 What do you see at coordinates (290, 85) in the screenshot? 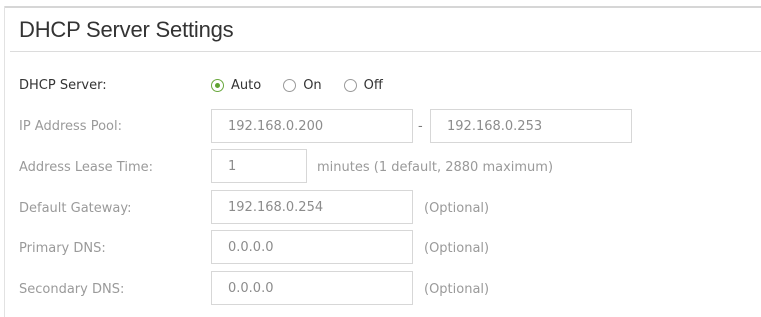
I see `radio-on` at bounding box center [290, 85].